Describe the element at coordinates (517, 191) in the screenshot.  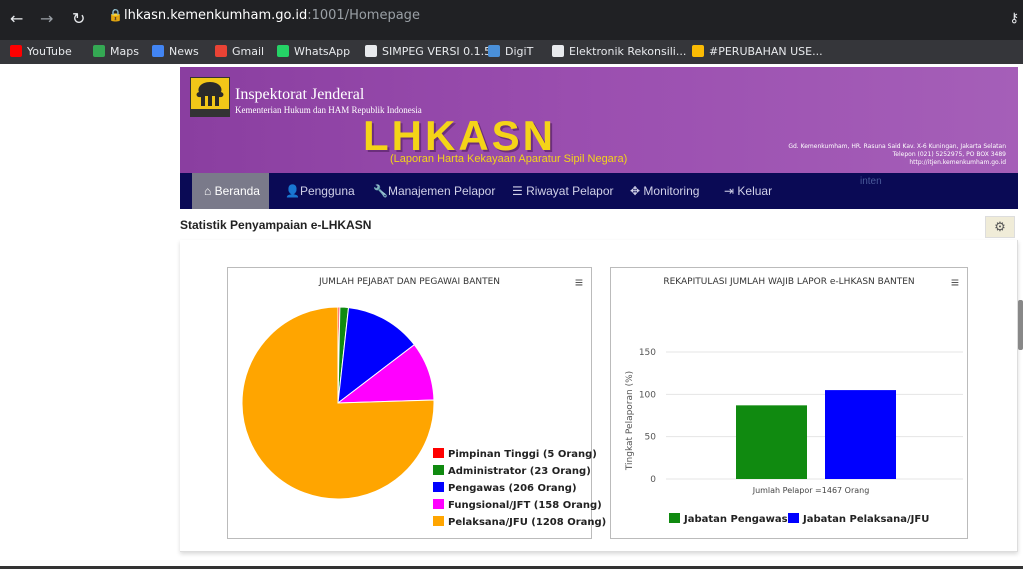
I see `list-icon: ☰` at that location.